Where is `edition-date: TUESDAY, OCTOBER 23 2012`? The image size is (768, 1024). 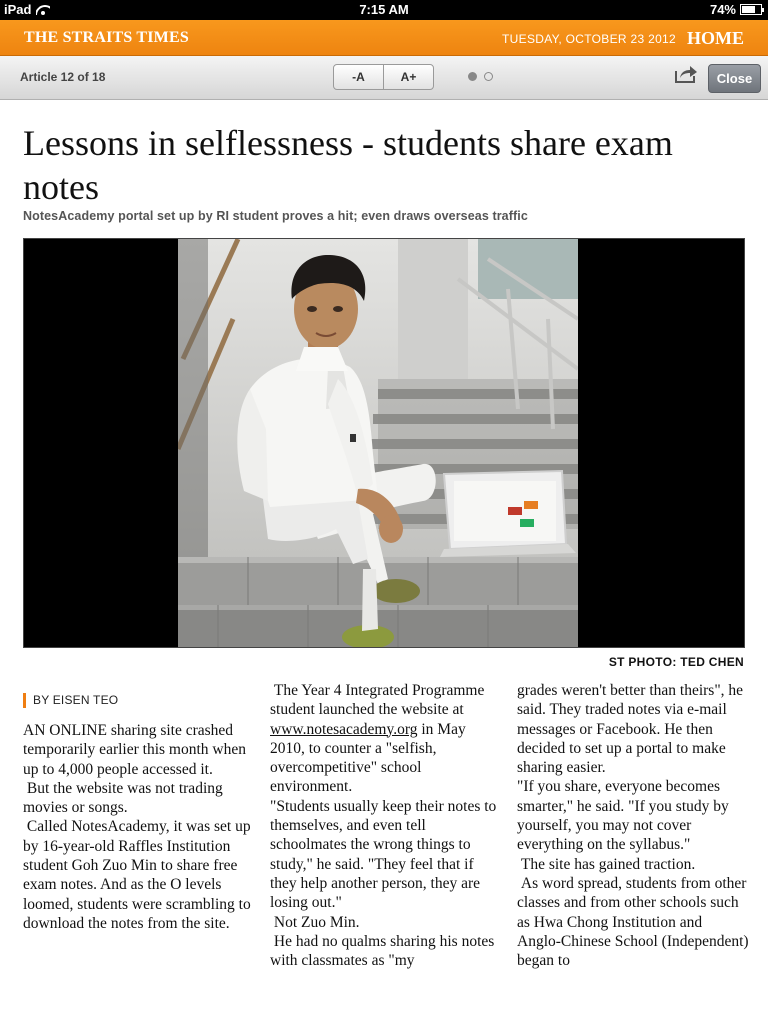 edition-date: TUESDAY, OCTOBER 23 2012 is located at coordinates (589, 39).